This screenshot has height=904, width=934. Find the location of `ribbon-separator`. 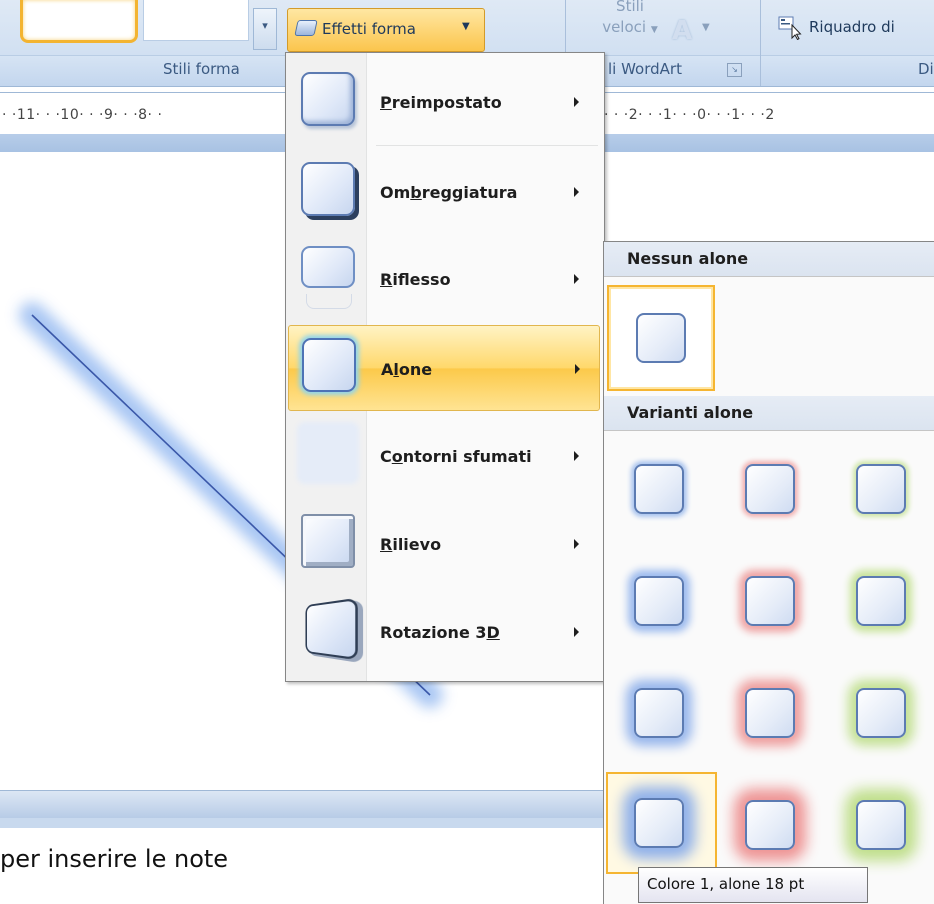

ribbon-separator is located at coordinates (760, 43).